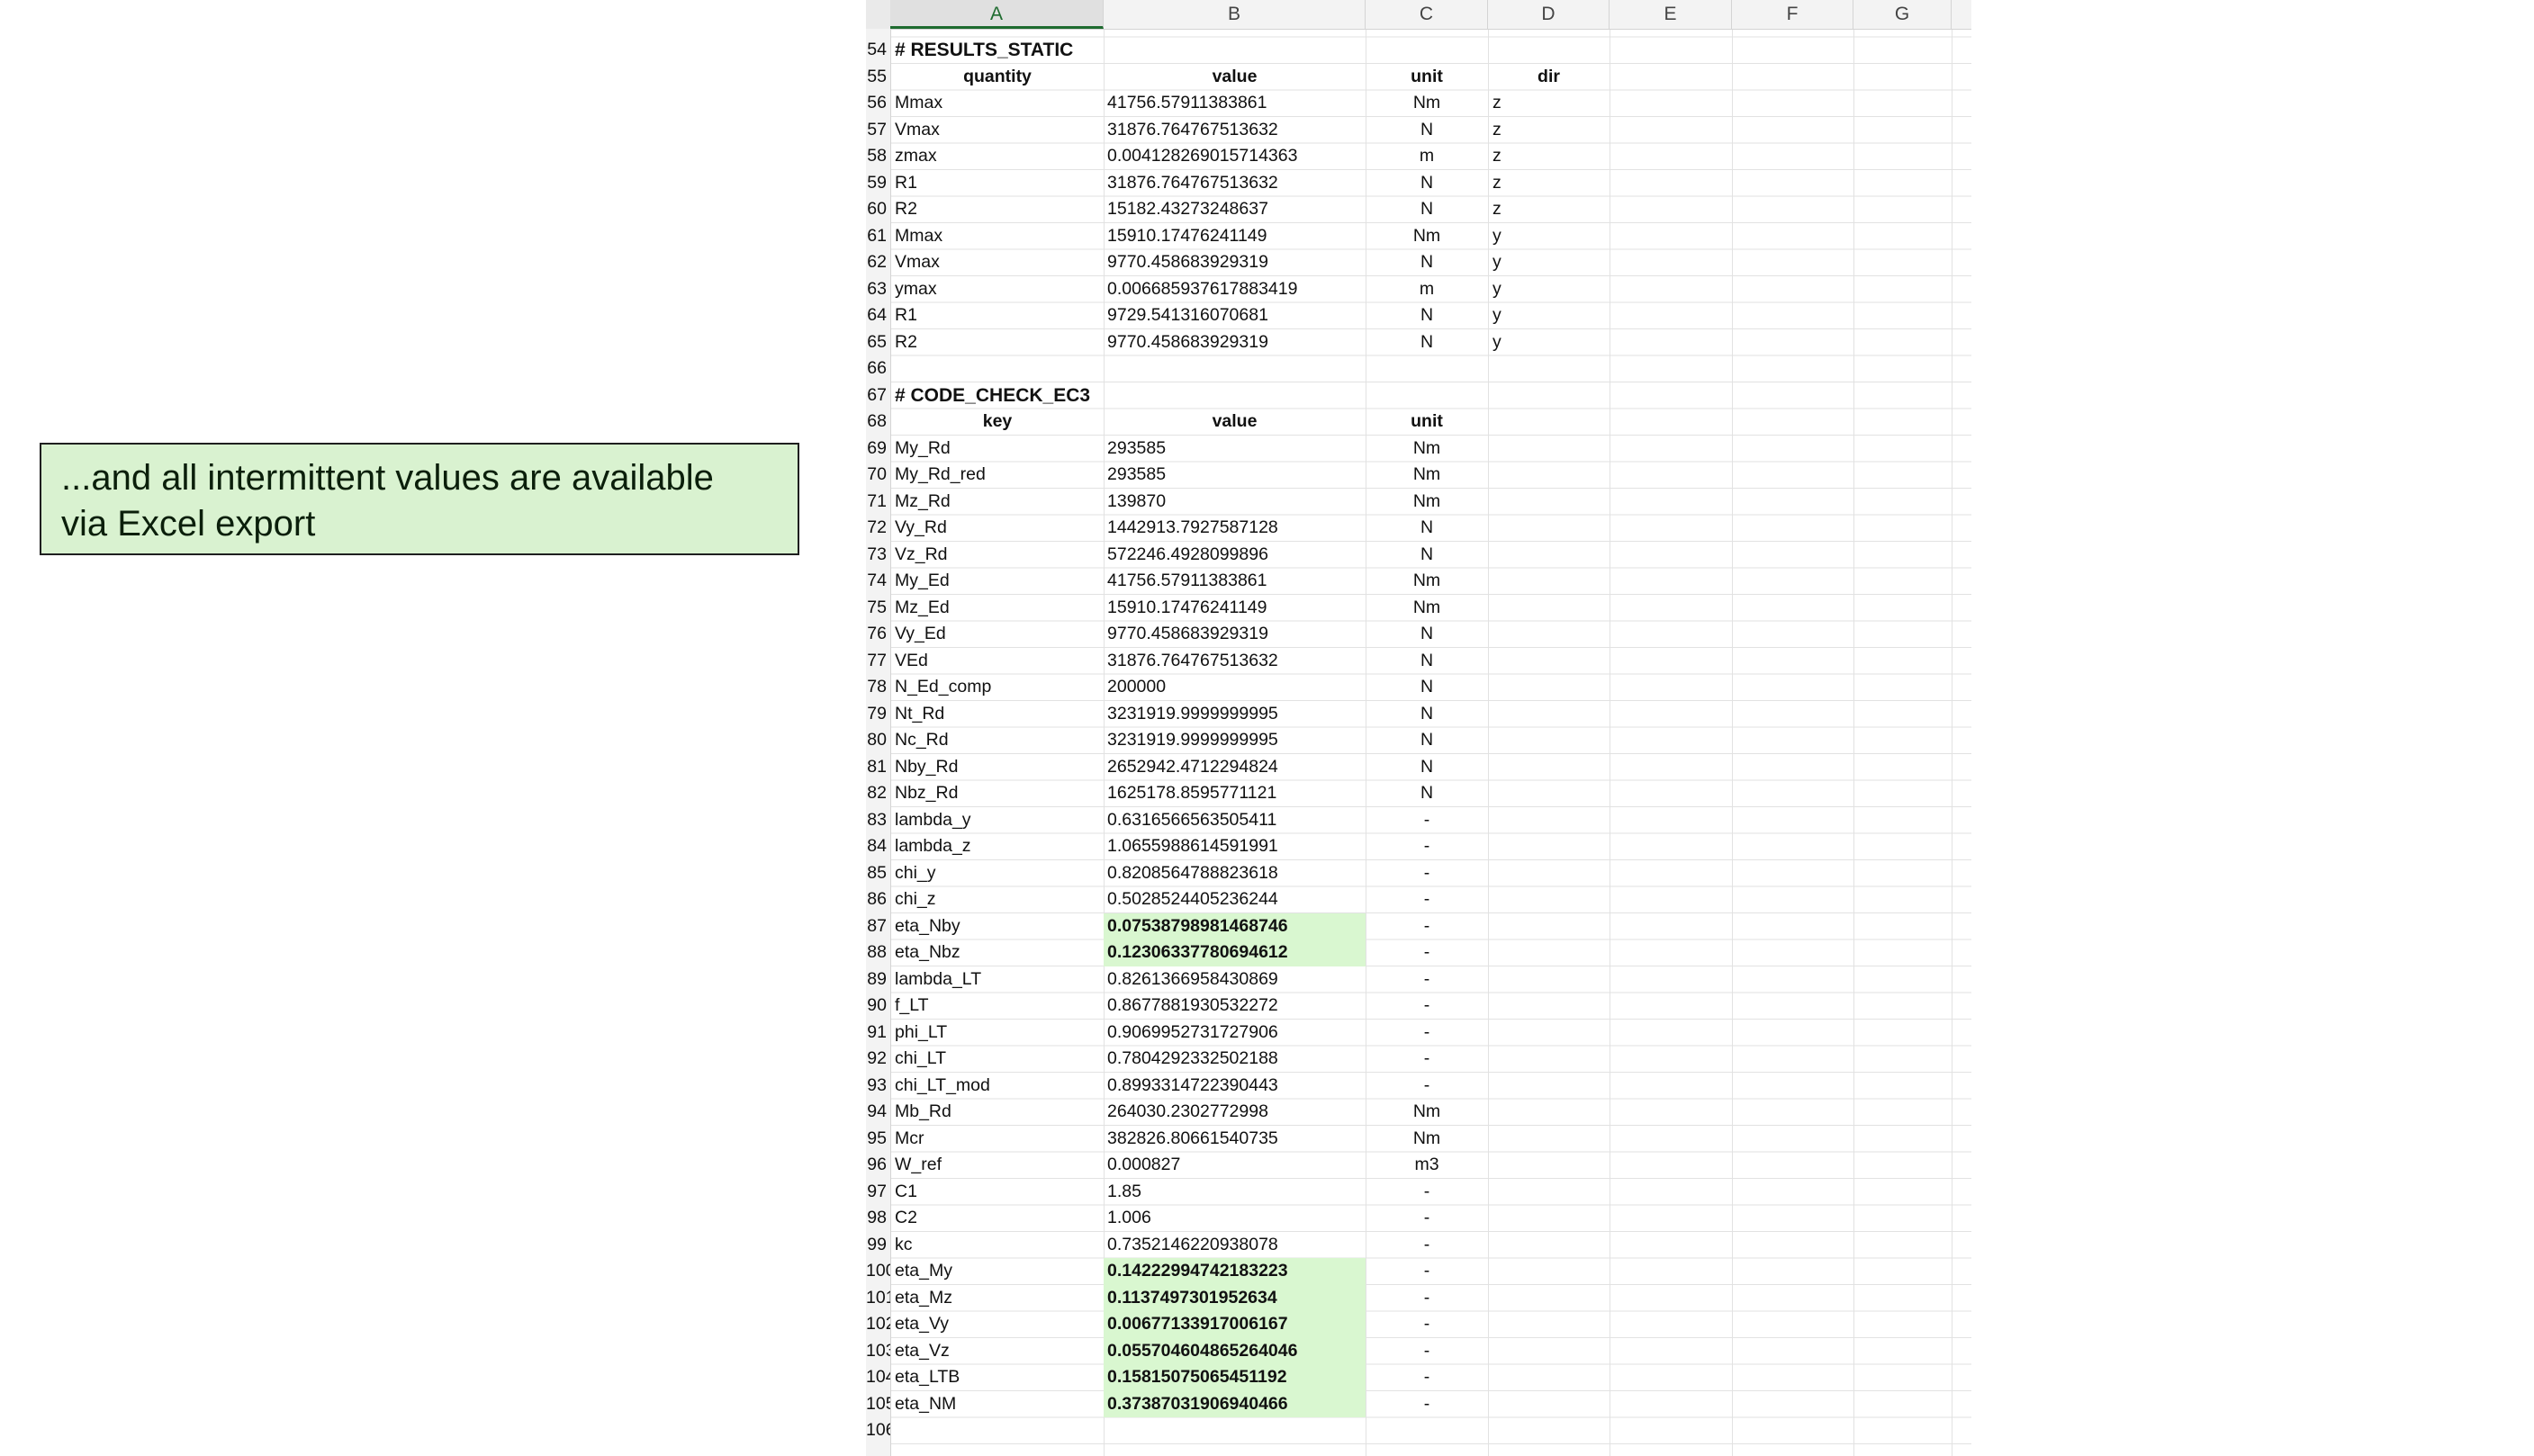  What do you see at coordinates (997, 927) in the screenshot?
I see `cell-a: eta_Nby` at bounding box center [997, 927].